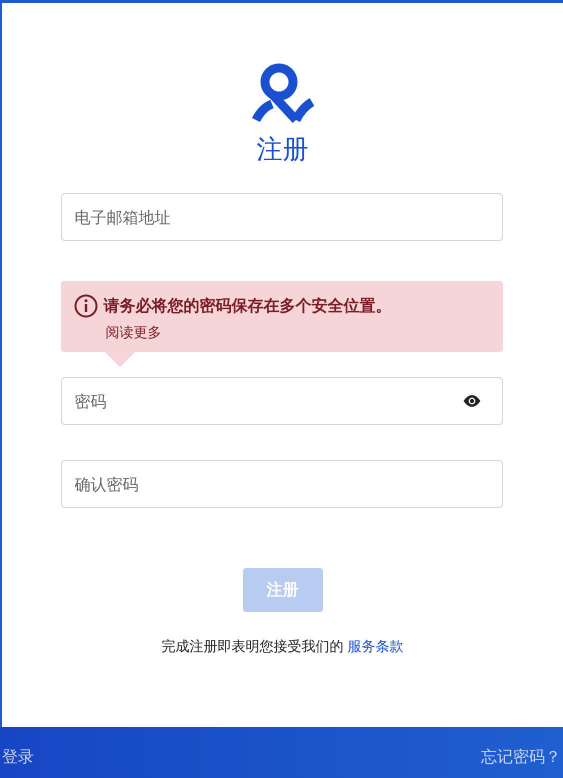  Describe the element at coordinates (18, 757) in the screenshot. I see `login-link: 登录` at that location.